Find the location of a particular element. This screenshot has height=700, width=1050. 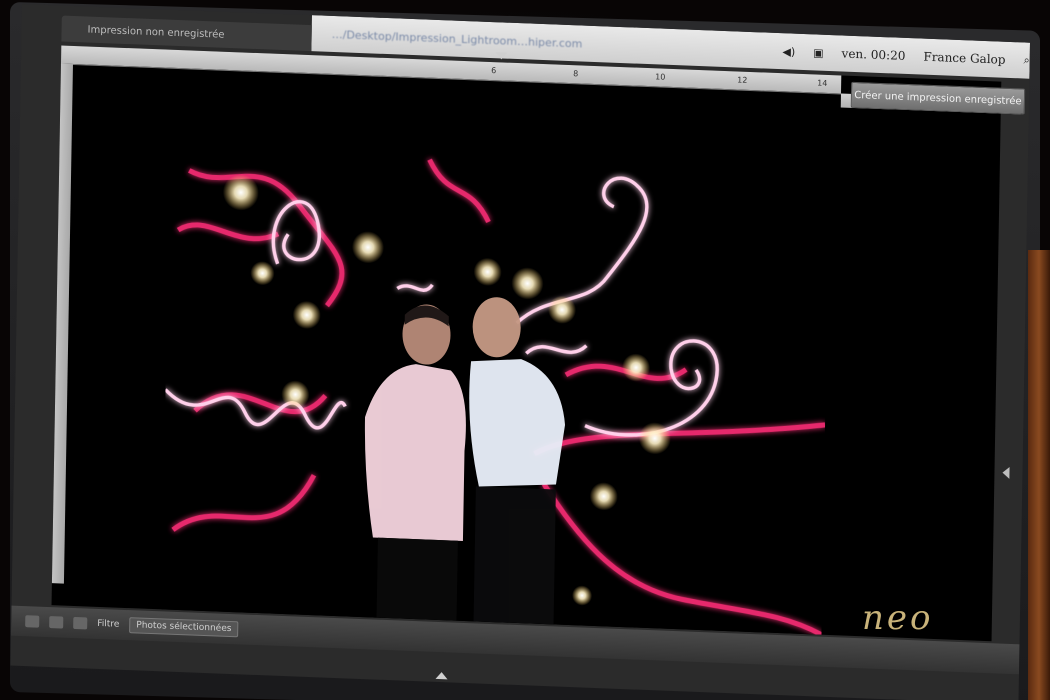

ruler-tick: 6 is located at coordinates (494, 71).